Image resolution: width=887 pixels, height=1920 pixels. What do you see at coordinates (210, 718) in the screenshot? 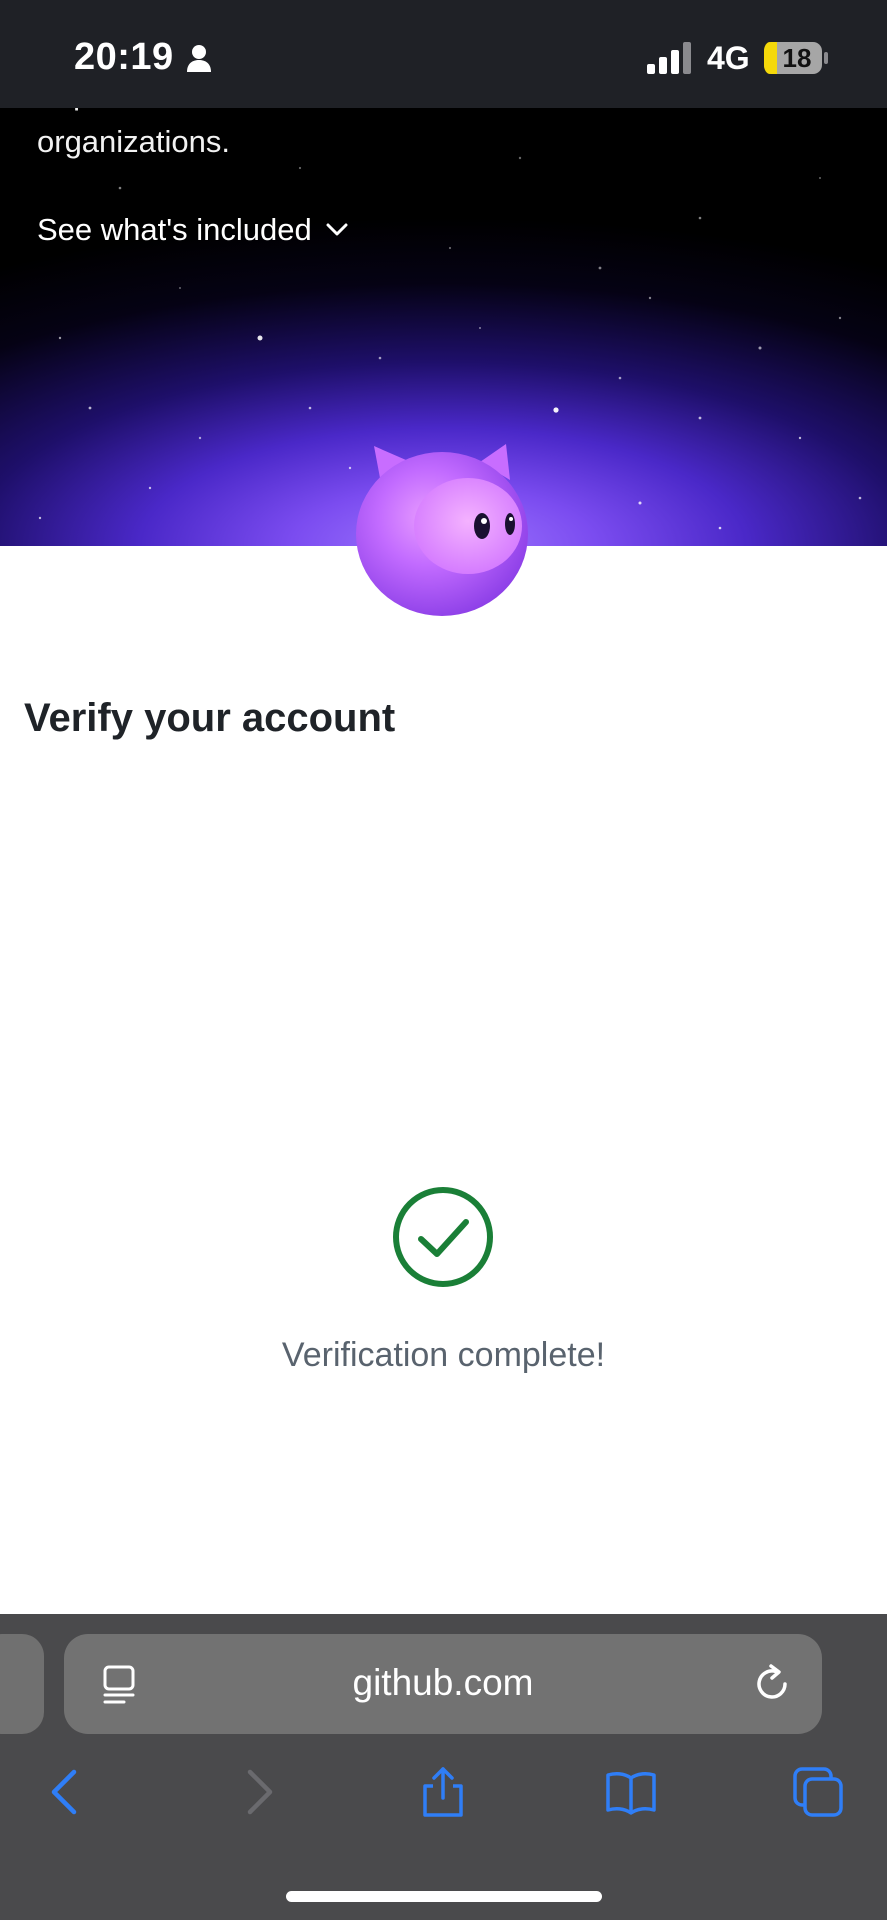
I see `page-title: Verify your account` at bounding box center [210, 718].